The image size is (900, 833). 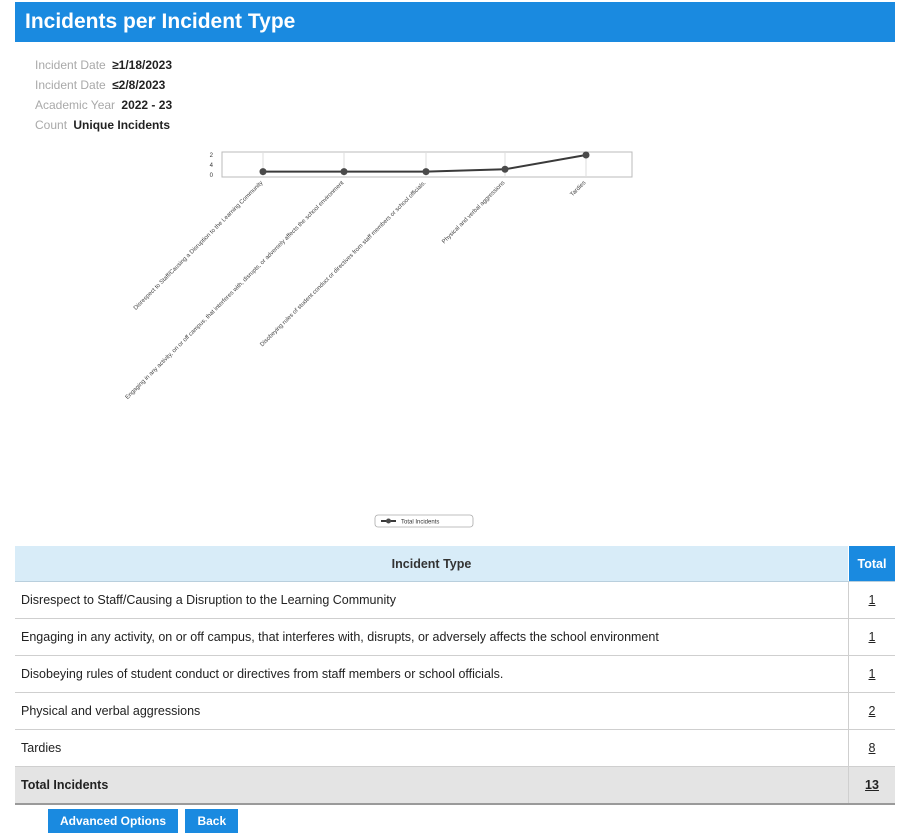 I want to click on criteria-row: Count Unique Incidents, so click(x=103, y=125).